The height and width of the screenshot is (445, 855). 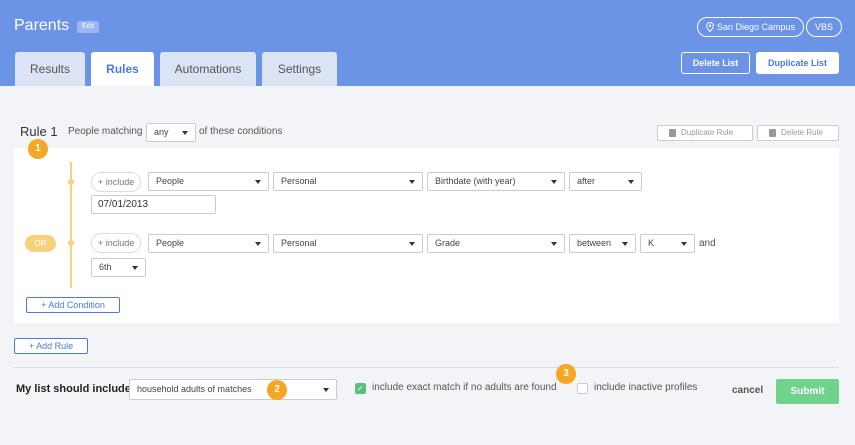 What do you see at coordinates (277, 390) in the screenshot?
I see `tour-marker: 2` at bounding box center [277, 390].